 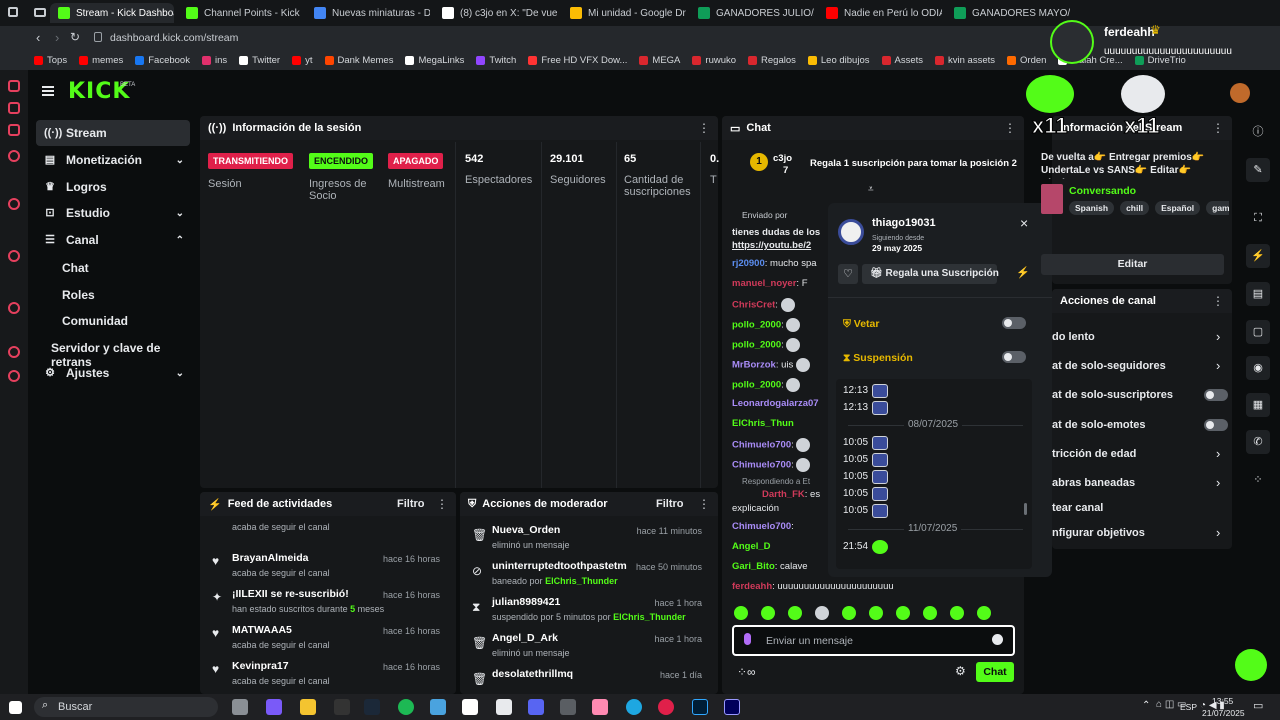 I want to click on taskbar-search: ⌕ Buscar, so click(x=126, y=707).